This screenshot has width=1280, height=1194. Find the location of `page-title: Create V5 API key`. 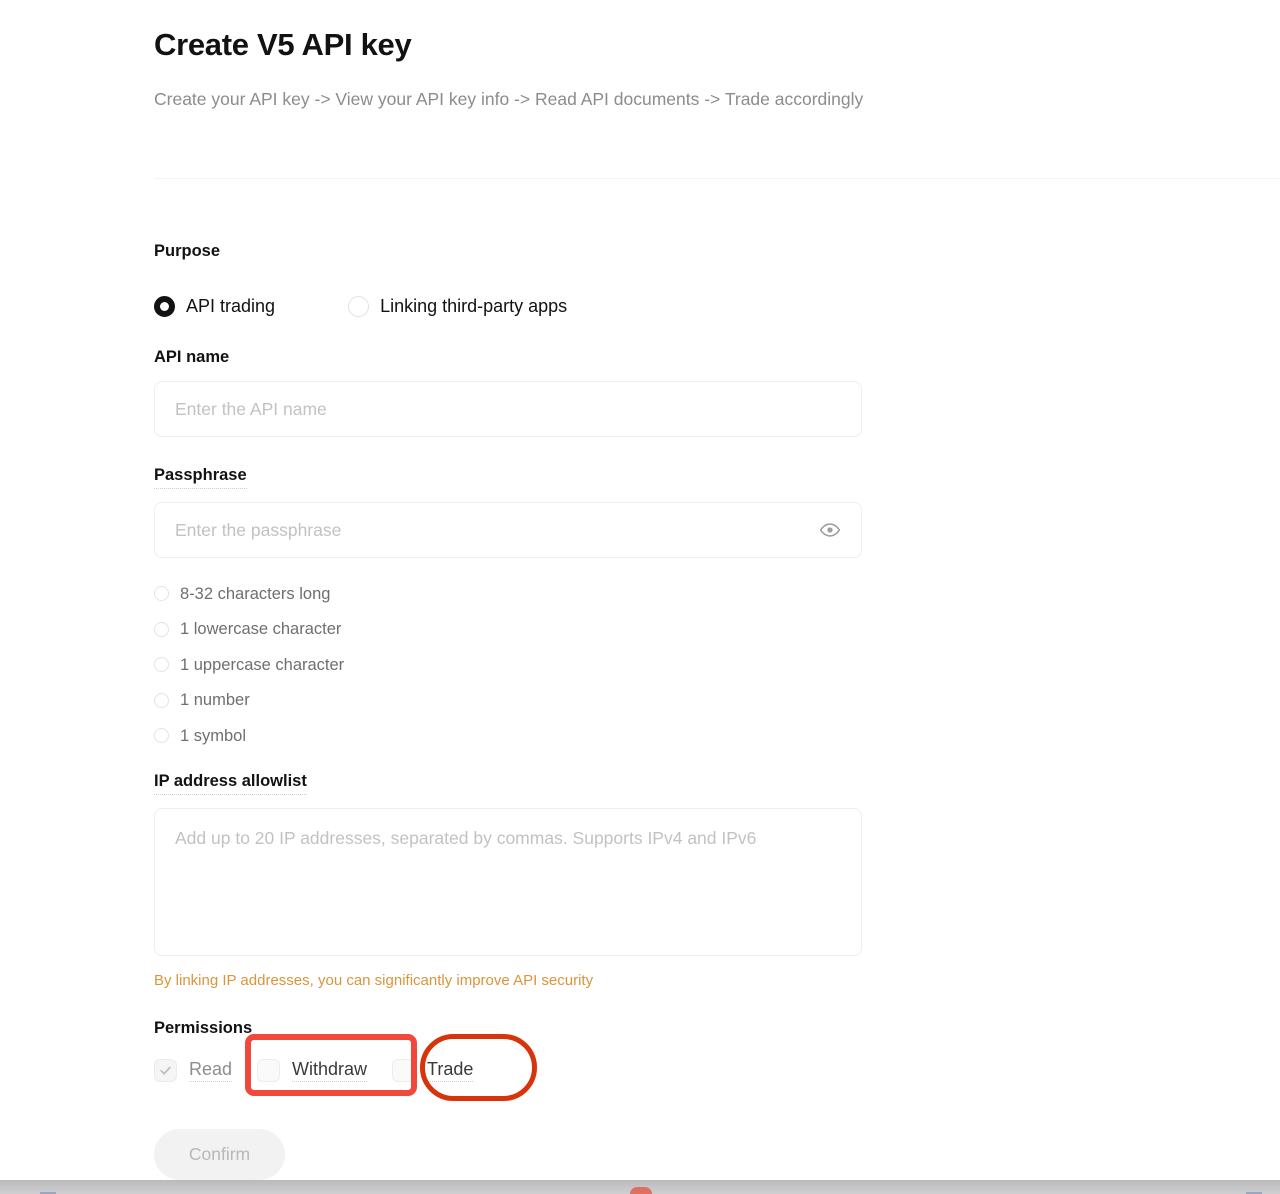

page-title: Create V5 API key is located at coordinates (283, 44).